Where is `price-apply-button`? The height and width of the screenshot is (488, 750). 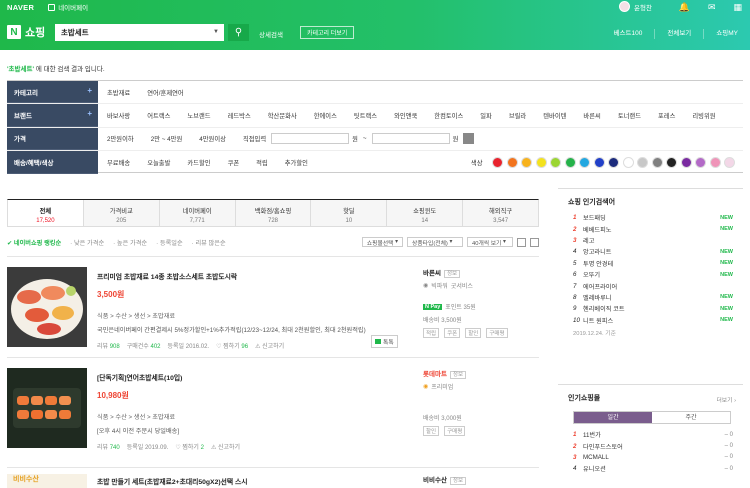
price-apply-button is located at coordinates (469, 139).